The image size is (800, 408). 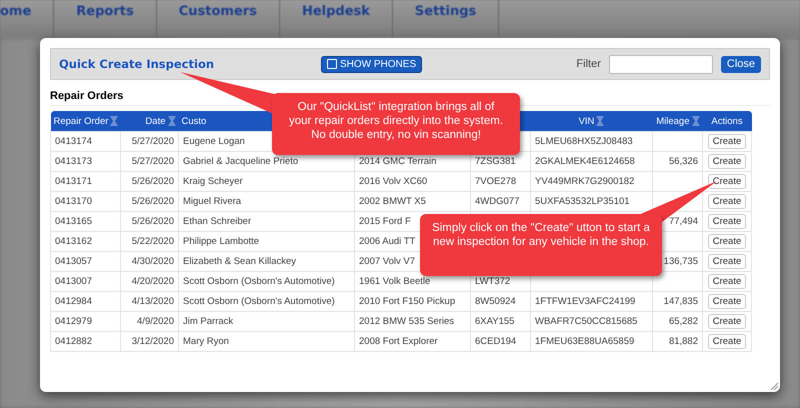 I want to click on table-cell: 65,282, so click(x=677, y=322).